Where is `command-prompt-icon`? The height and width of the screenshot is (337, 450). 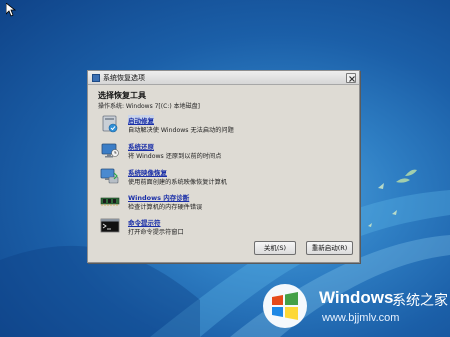 command-prompt-icon is located at coordinates (110, 225).